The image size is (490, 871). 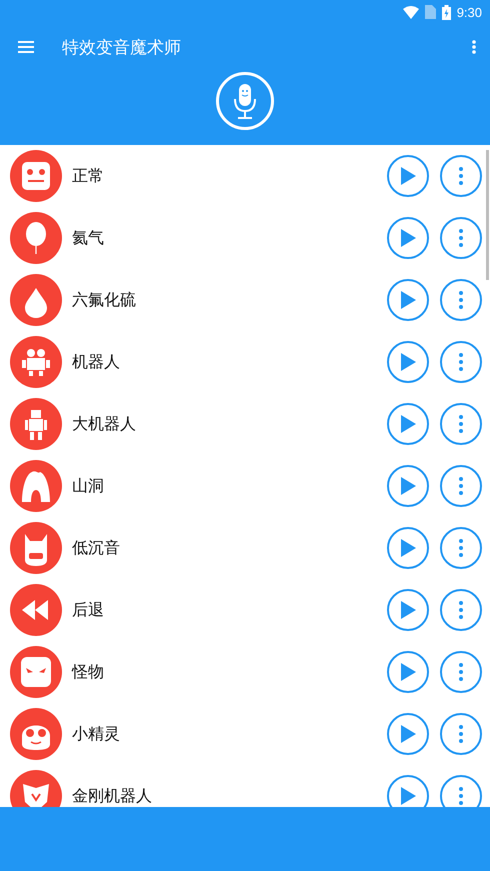 What do you see at coordinates (112, 796) in the screenshot?
I see `effect-name: 金刚机器人` at bounding box center [112, 796].